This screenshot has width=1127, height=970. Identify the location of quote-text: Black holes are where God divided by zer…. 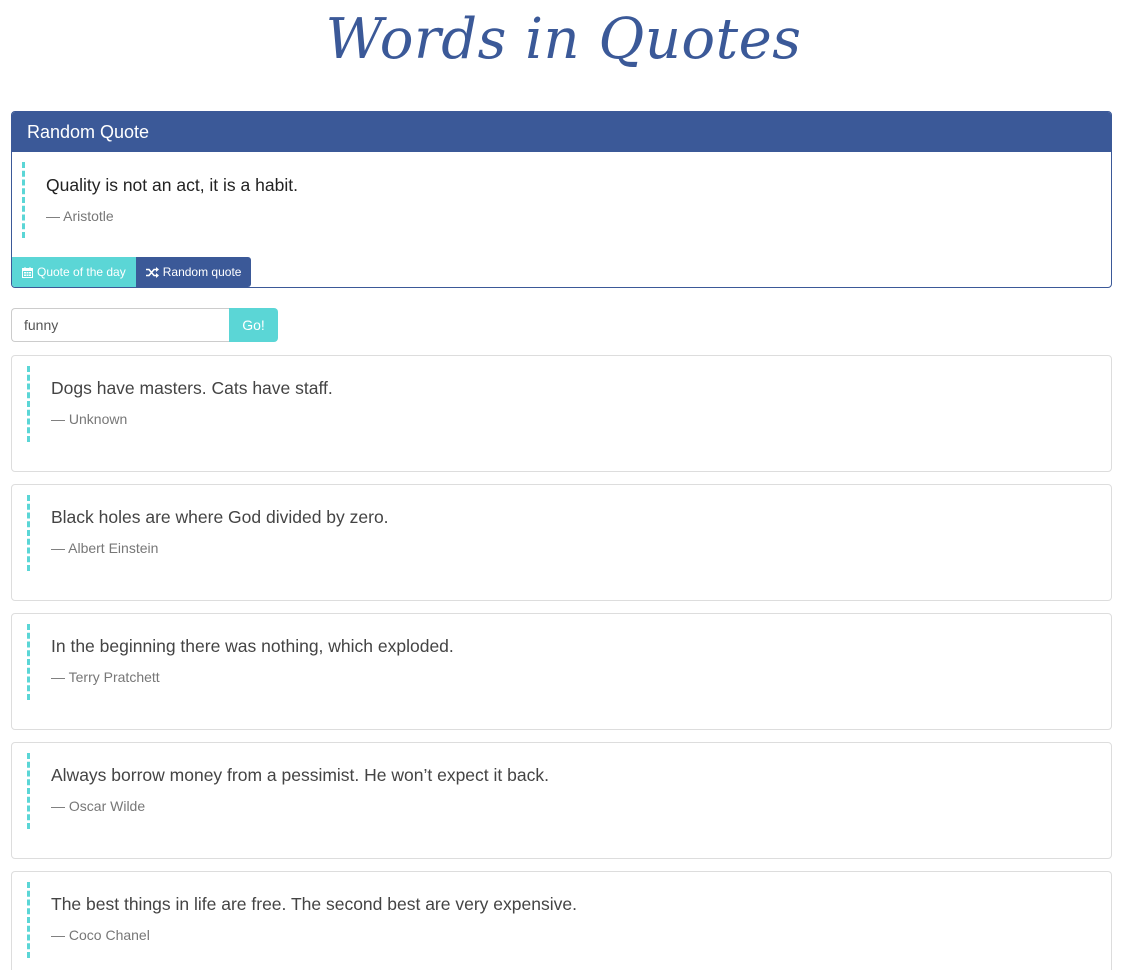
(220, 517).